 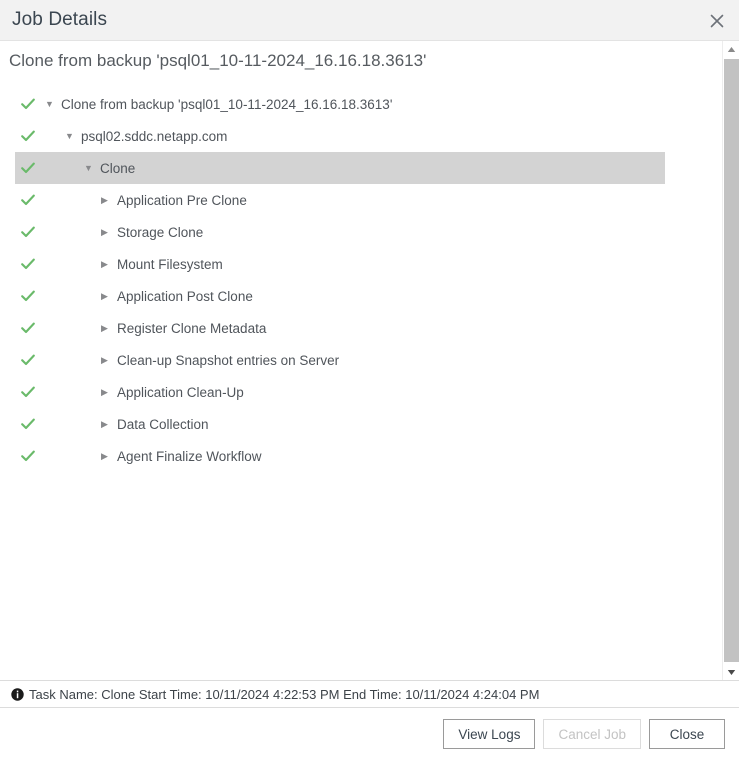 I want to click on tree-row: ▶ Agent Finalize Workflow, so click(x=361, y=456).